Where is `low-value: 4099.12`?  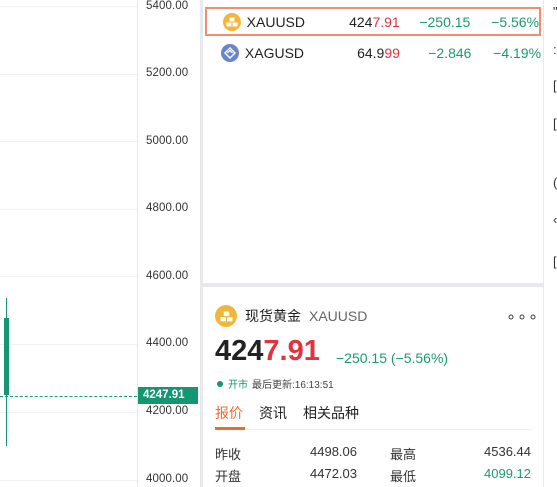
low-value: 4099.12 is located at coordinates (507, 473).